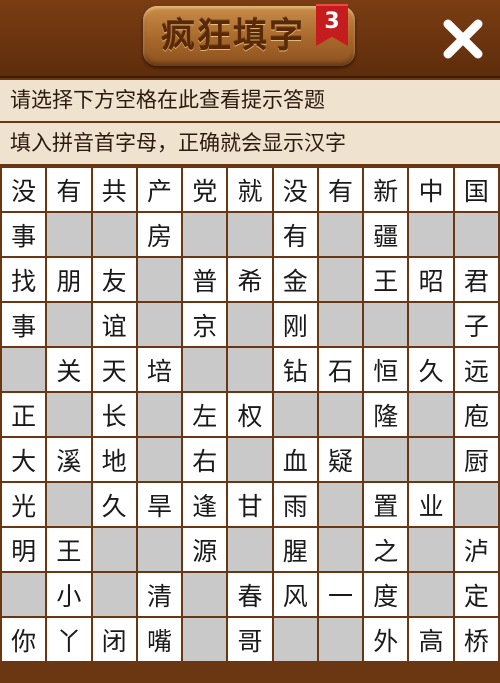 The image size is (500, 683). What do you see at coordinates (295, 594) in the screenshot?
I see `grid-cell: 风` at bounding box center [295, 594].